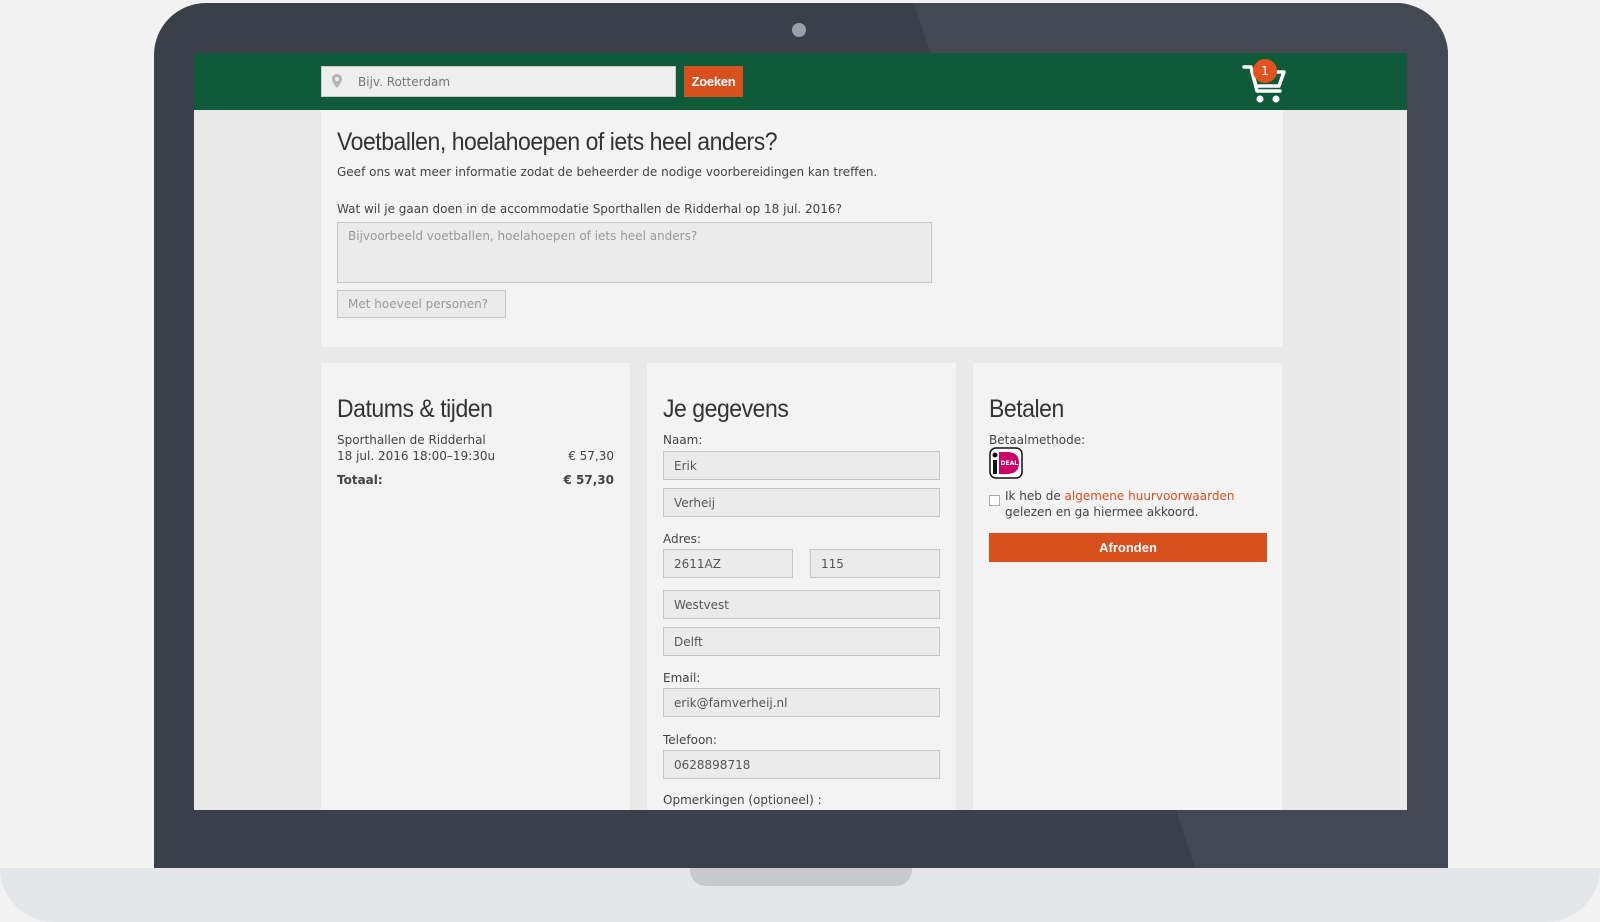 The image size is (1600, 922). What do you see at coordinates (1026, 409) in the screenshot?
I see `payment-title: Betalen` at bounding box center [1026, 409].